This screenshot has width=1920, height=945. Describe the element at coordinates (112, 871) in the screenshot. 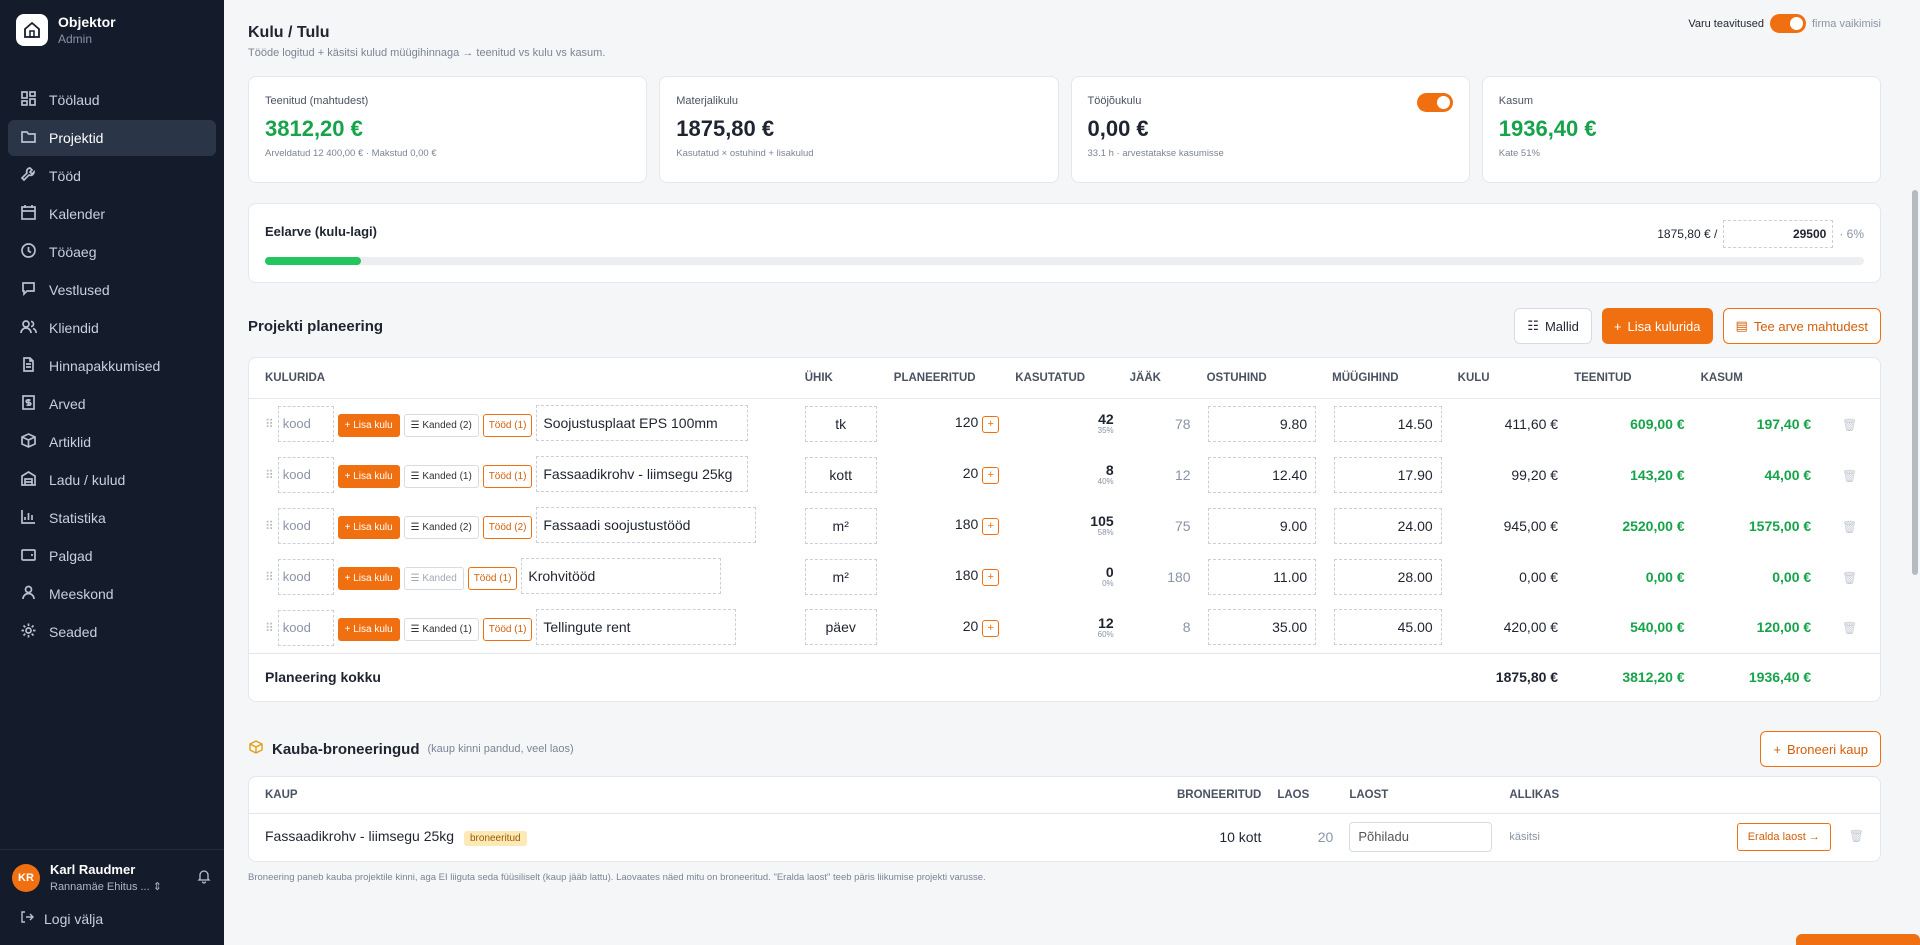

I see `user-box: KR Karl Raudmer Rannamäe Ehitus ... ⇕` at that location.